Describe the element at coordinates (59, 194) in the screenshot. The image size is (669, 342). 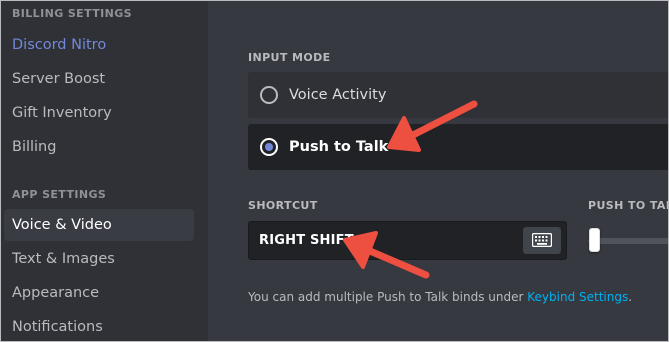
I see `app-settings-header: APP SETTINGS` at that location.